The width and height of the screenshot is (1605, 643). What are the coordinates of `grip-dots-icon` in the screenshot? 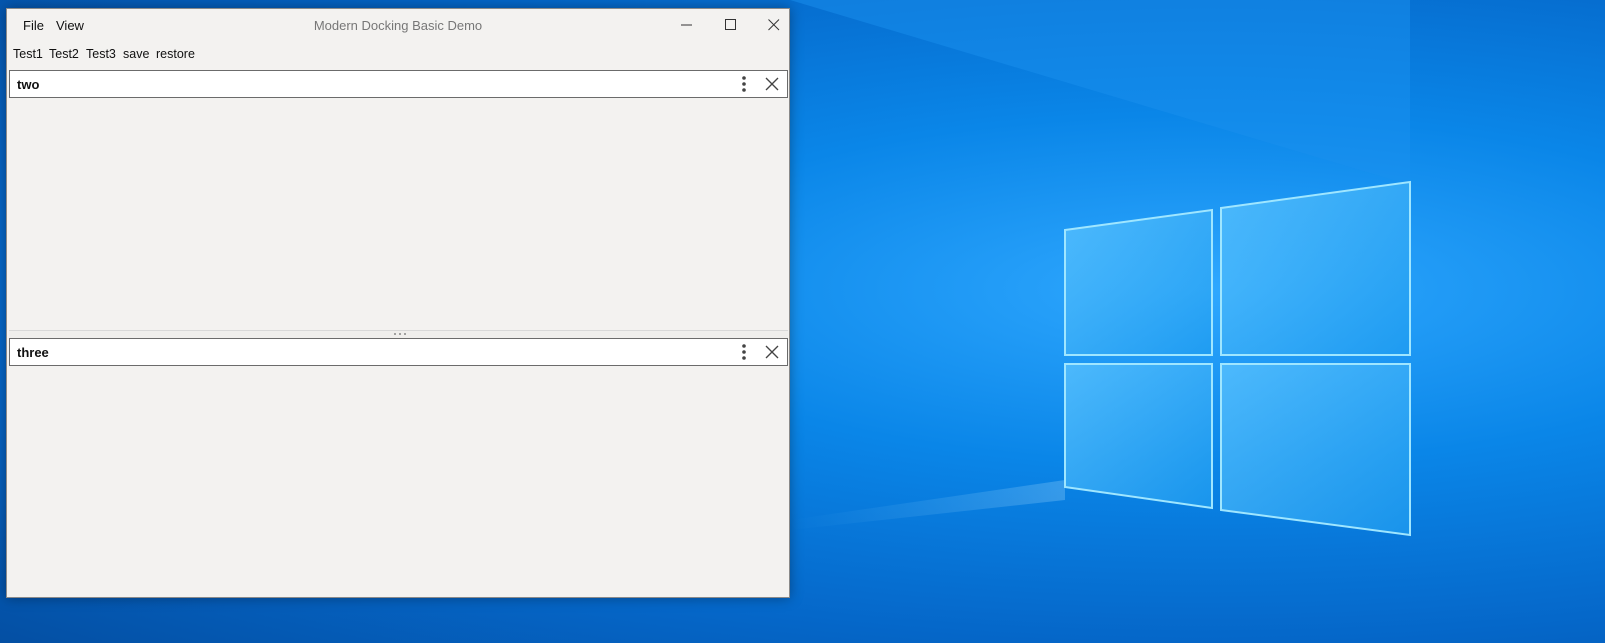 It's located at (400, 334).